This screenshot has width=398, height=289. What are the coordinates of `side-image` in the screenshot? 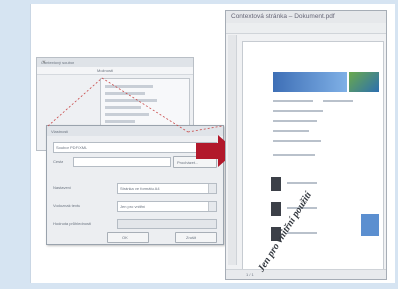 It's located at (370, 225).